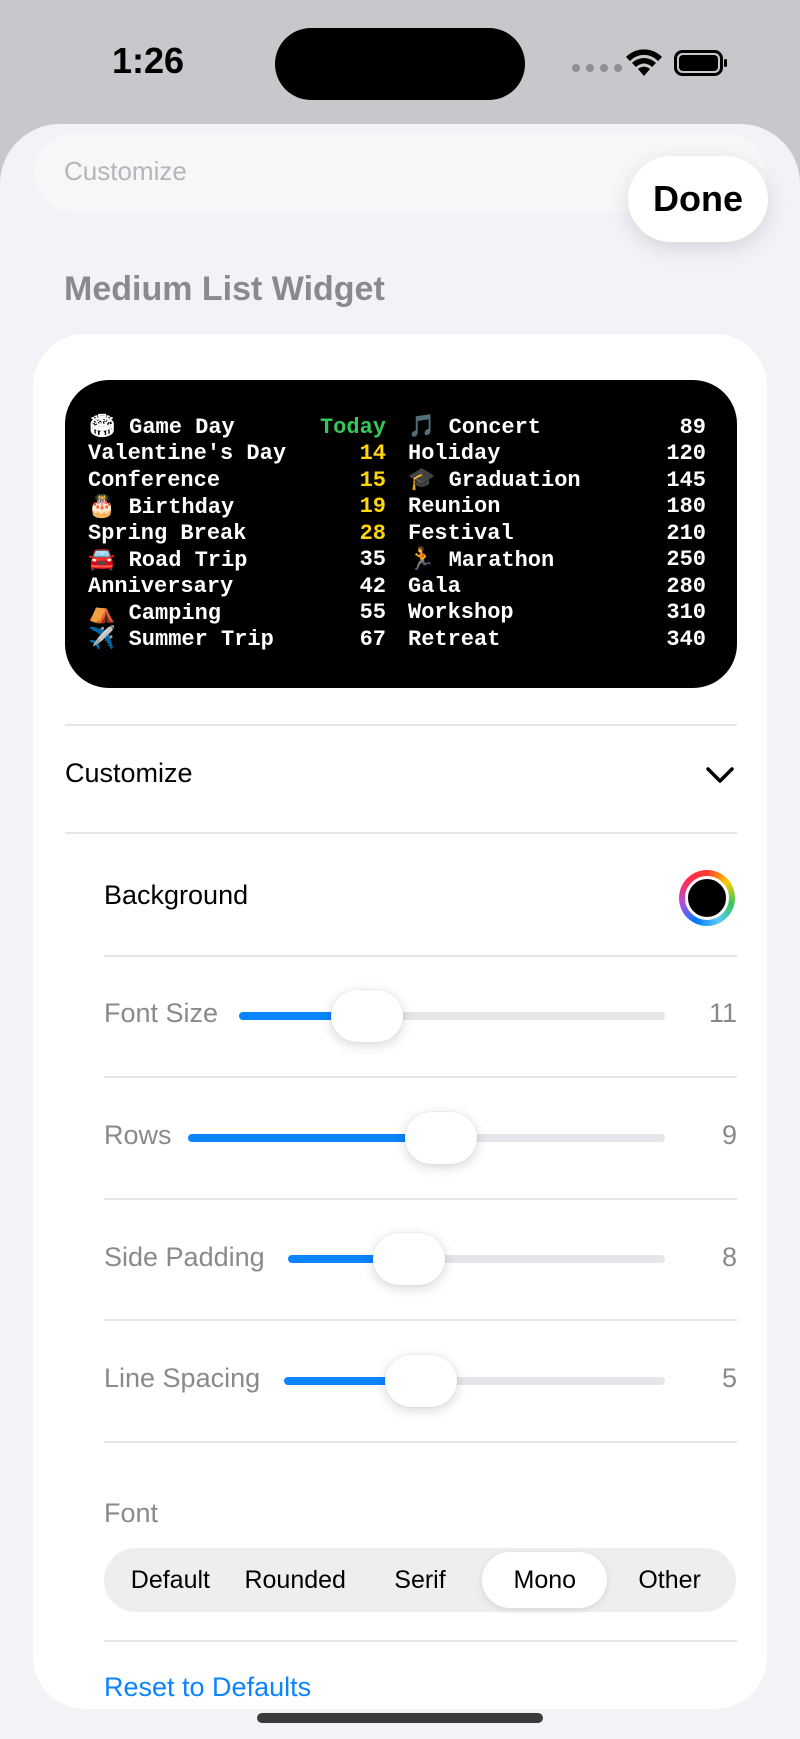  What do you see at coordinates (557, 613) in the screenshot?
I see `widget-row: Workshop 310` at bounding box center [557, 613].